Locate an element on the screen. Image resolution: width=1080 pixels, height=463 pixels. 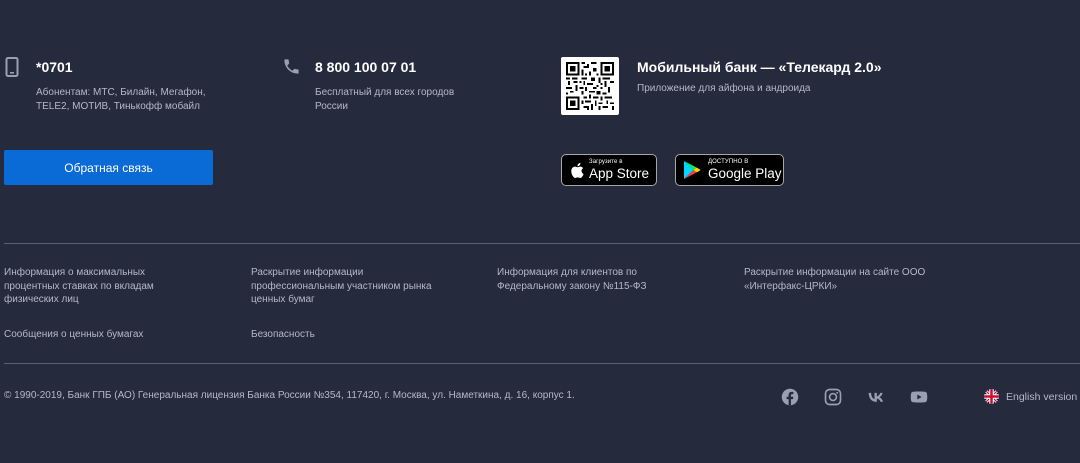
language-switch: English version is located at coordinates (1030, 396).